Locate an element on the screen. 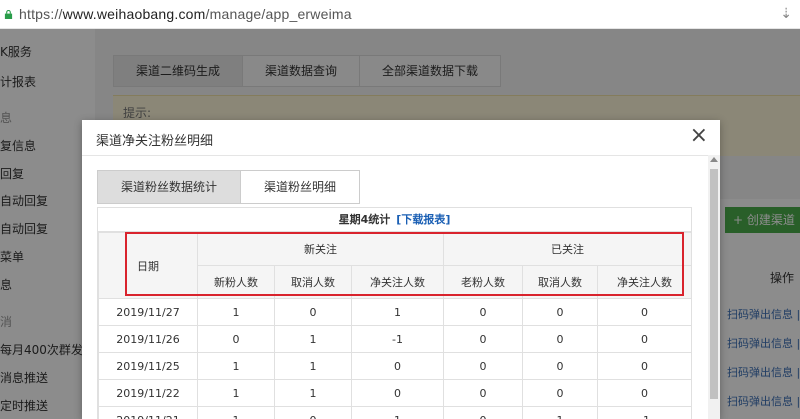 Image resolution: width=800 pixels, height=419 pixels. table-row: 2019/11/26 0 1 -1 0 0 0 is located at coordinates (395, 339).